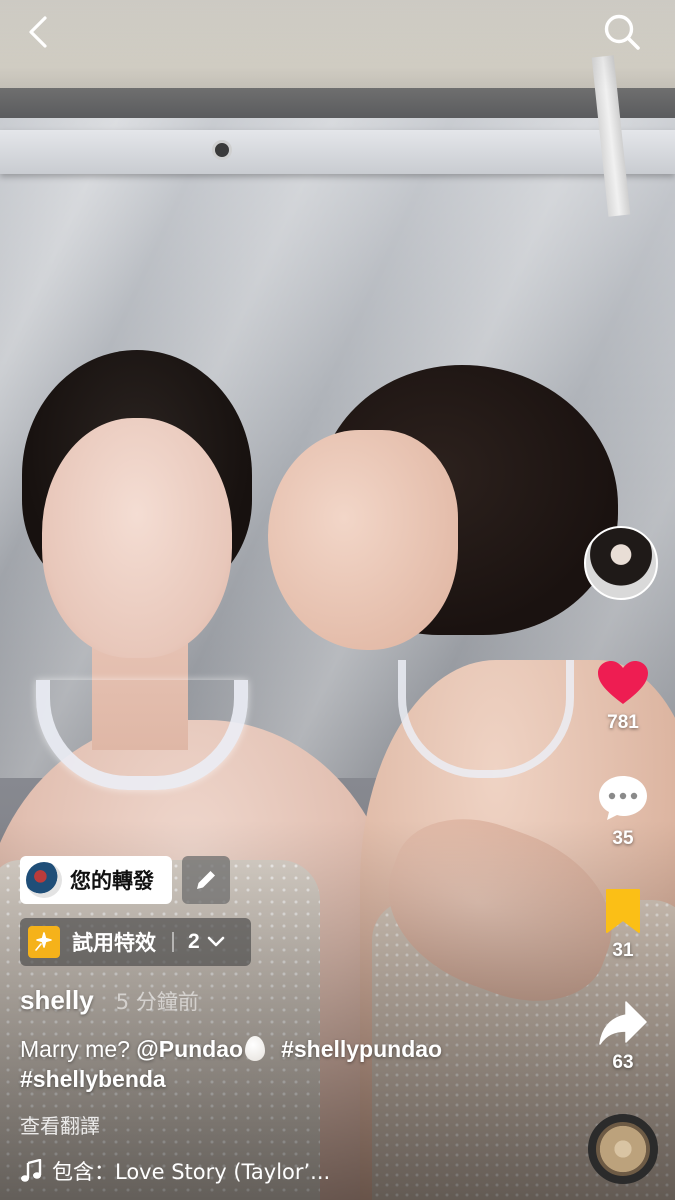 The width and height of the screenshot is (675, 1200). I want to click on post-timestamp: 5 分鐘前, so click(157, 1002).